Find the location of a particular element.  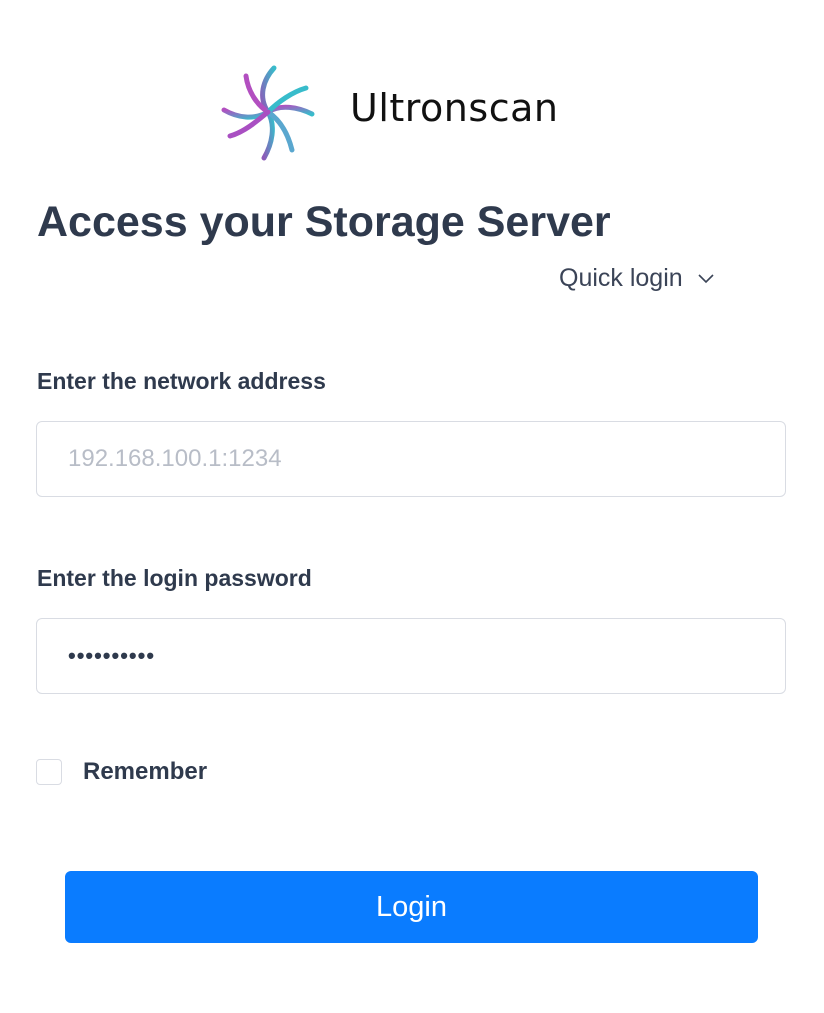

network-address-input is located at coordinates (411, 459).